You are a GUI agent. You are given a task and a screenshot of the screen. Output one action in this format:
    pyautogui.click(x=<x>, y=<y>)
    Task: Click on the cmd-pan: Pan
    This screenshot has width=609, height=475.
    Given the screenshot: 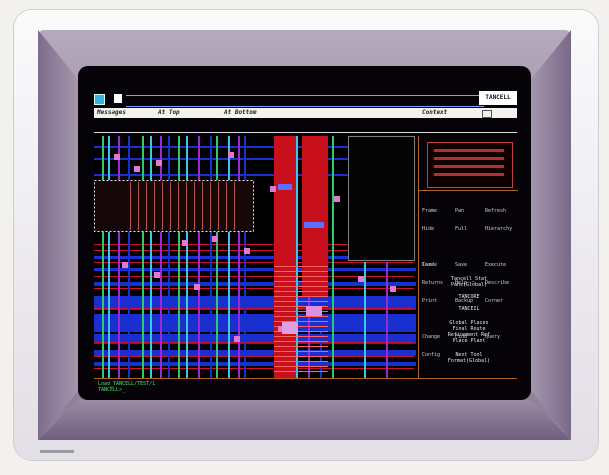 What is the action you would take?
    pyautogui.click(x=467, y=211)
    